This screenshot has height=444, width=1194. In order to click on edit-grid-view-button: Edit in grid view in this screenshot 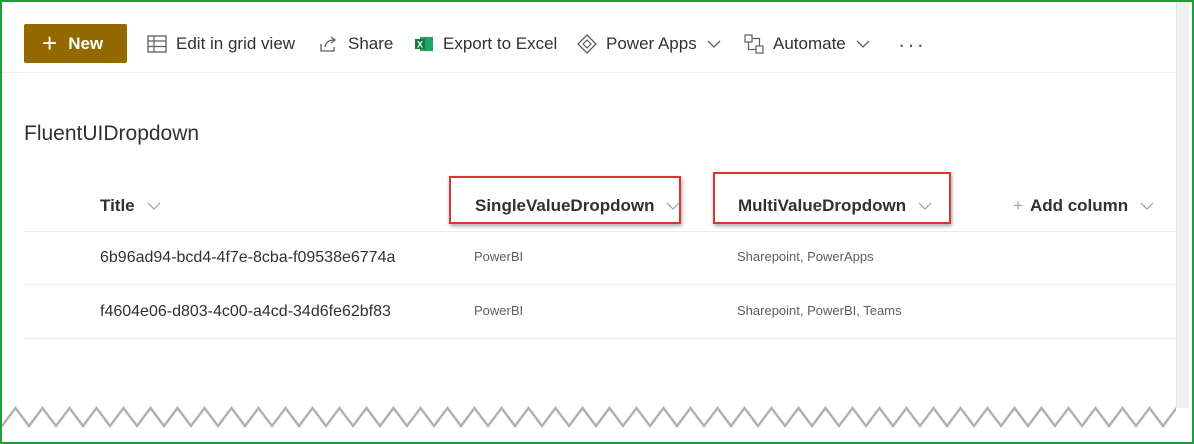, I will do `click(220, 44)`.